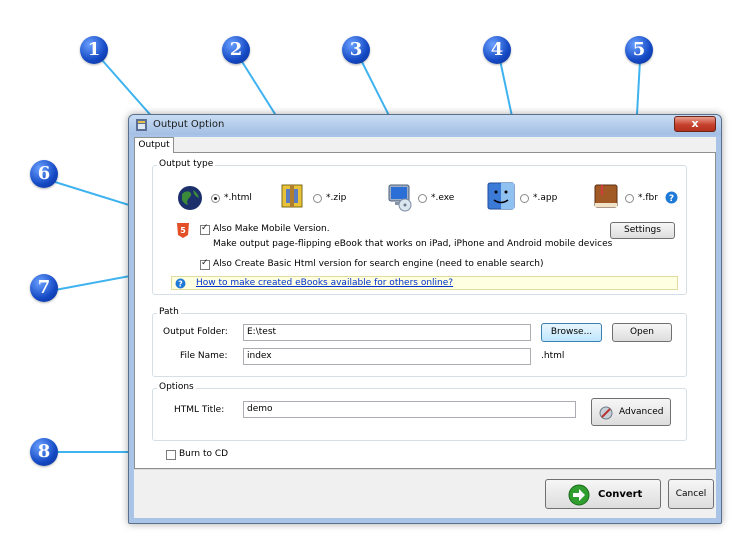 Image resolution: width=750 pixels, height=550 pixels. I want to click on output-folder-input: E:\test, so click(387, 332).